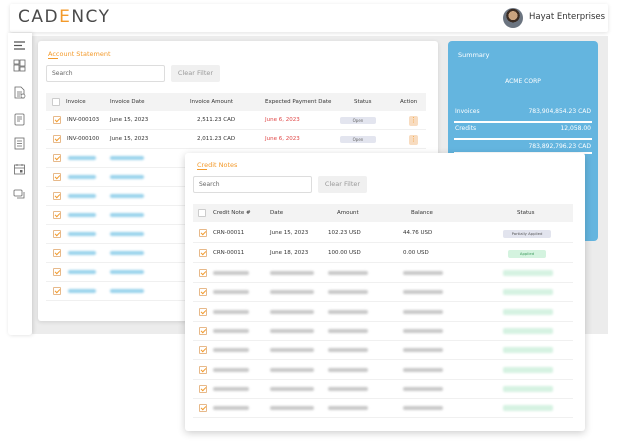  I want to click on col-action: Action, so click(408, 102).